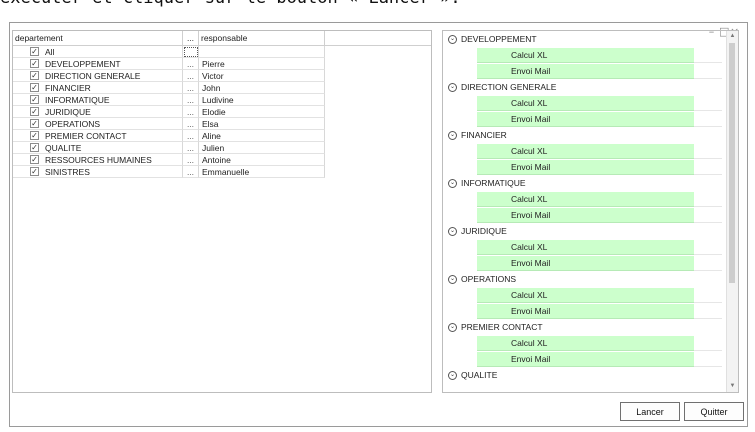 The width and height of the screenshot is (755, 432). What do you see at coordinates (262, 100) in the screenshot?
I see `responsable-cell: Ludivine` at bounding box center [262, 100].